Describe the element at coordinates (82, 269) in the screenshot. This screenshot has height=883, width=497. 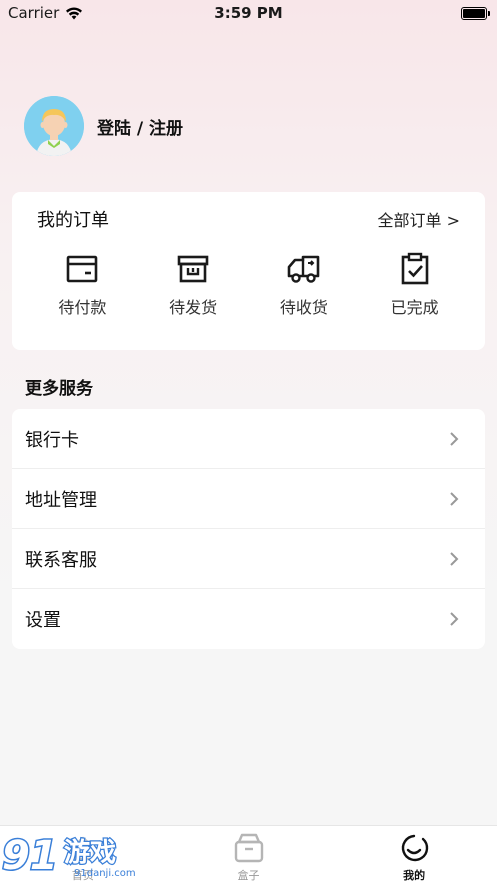
I see `wallet-icon` at that location.